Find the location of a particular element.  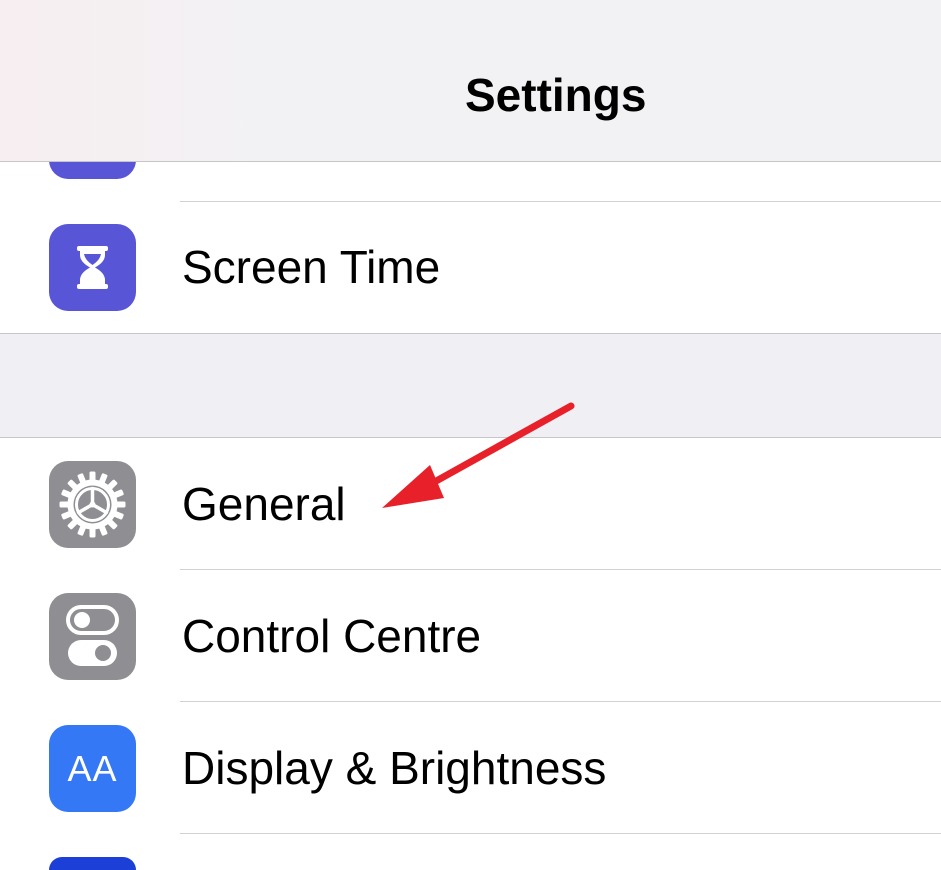

gear-icon is located at coordinates (92, 504).